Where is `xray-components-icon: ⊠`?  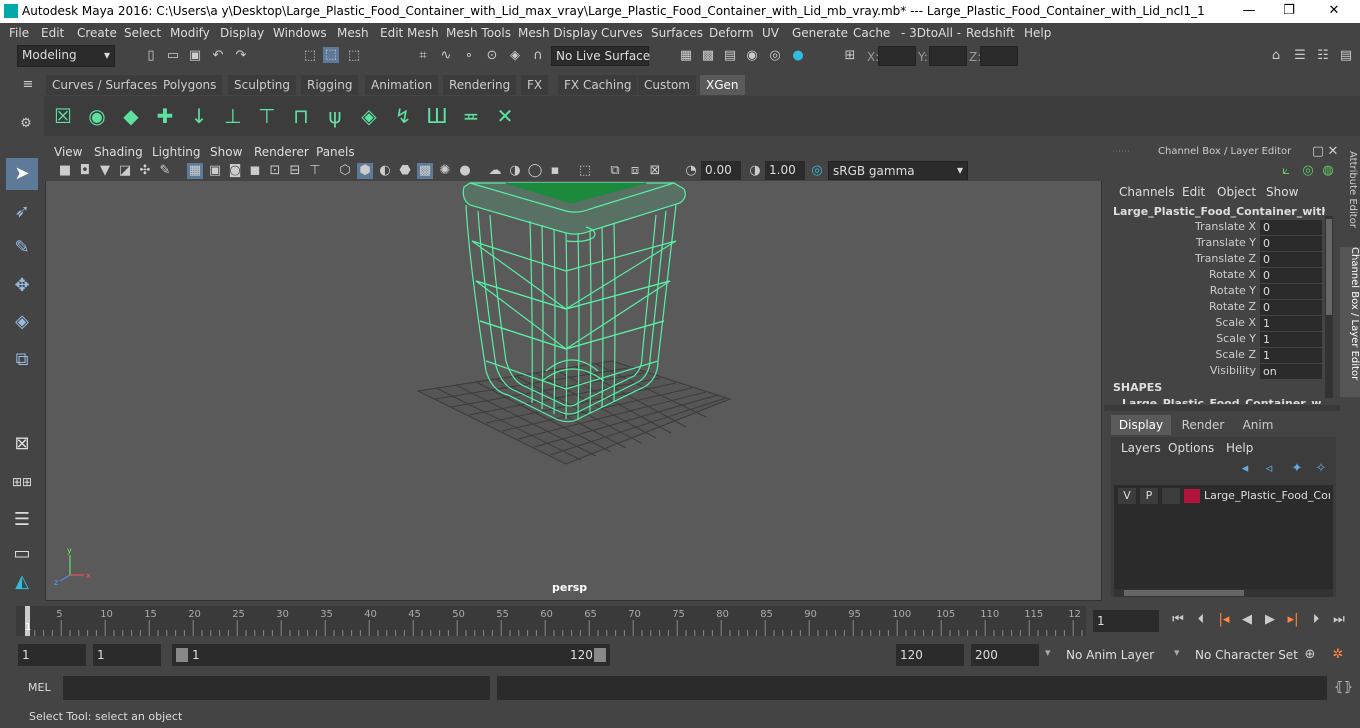
xray-components-icon: ⊠ is located at coordinates (655, 171).